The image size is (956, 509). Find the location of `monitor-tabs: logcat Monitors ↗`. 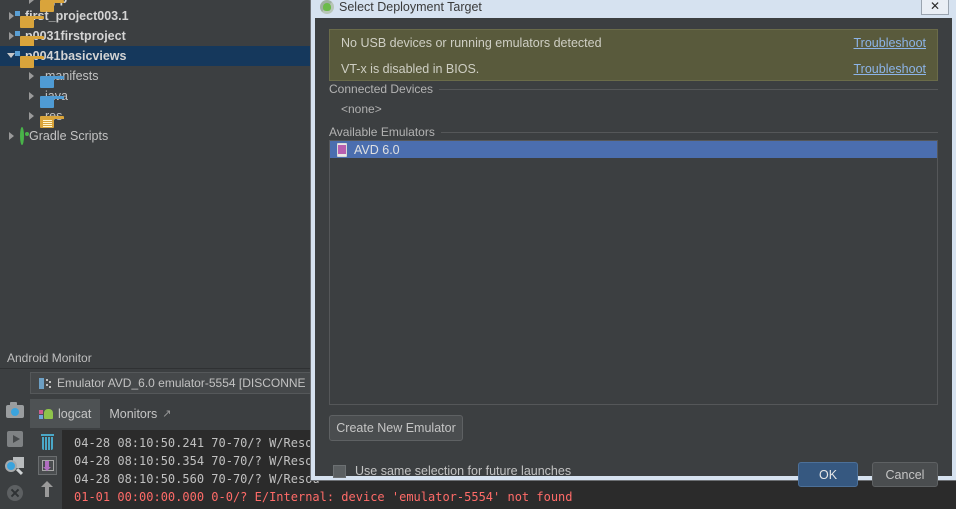

monitor-tabs: logcat Monitors ↗ is located at coordinates (105, 413).